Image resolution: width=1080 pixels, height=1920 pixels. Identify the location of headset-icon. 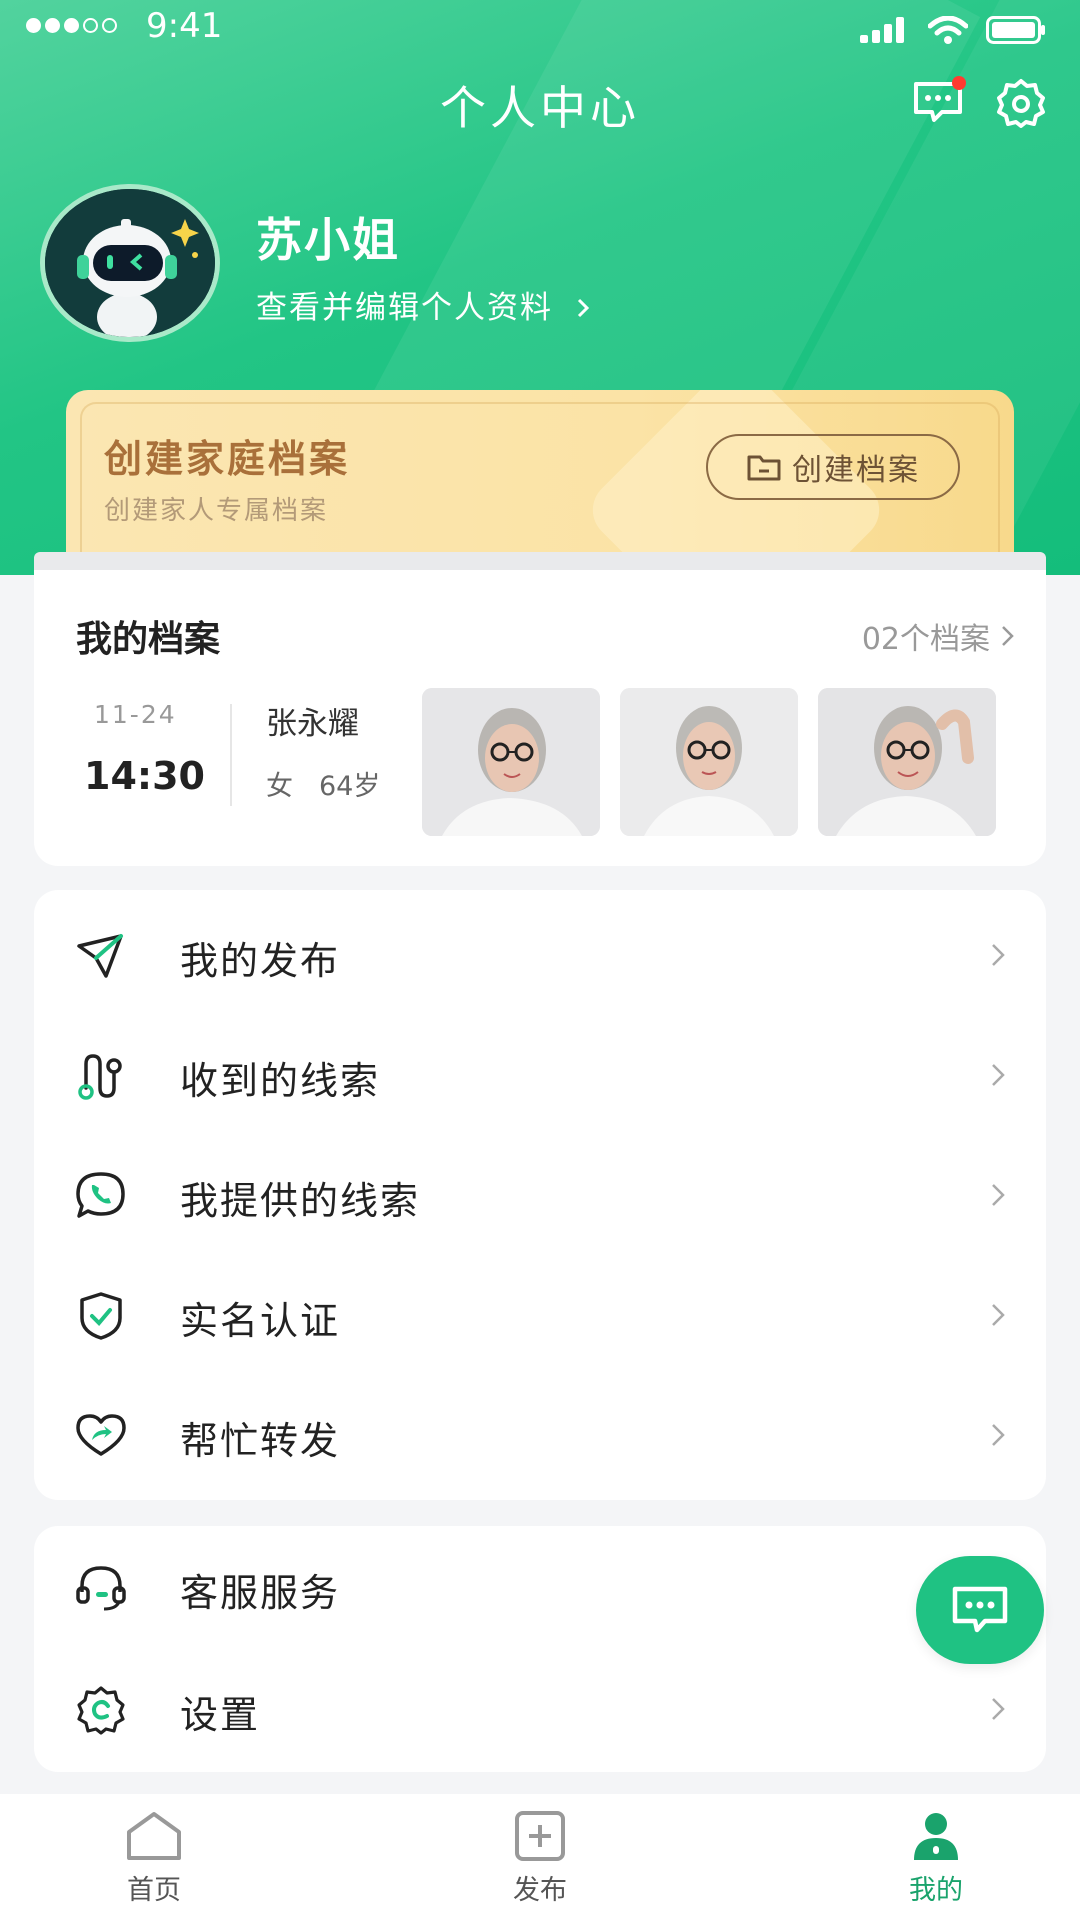
(101, 1588).